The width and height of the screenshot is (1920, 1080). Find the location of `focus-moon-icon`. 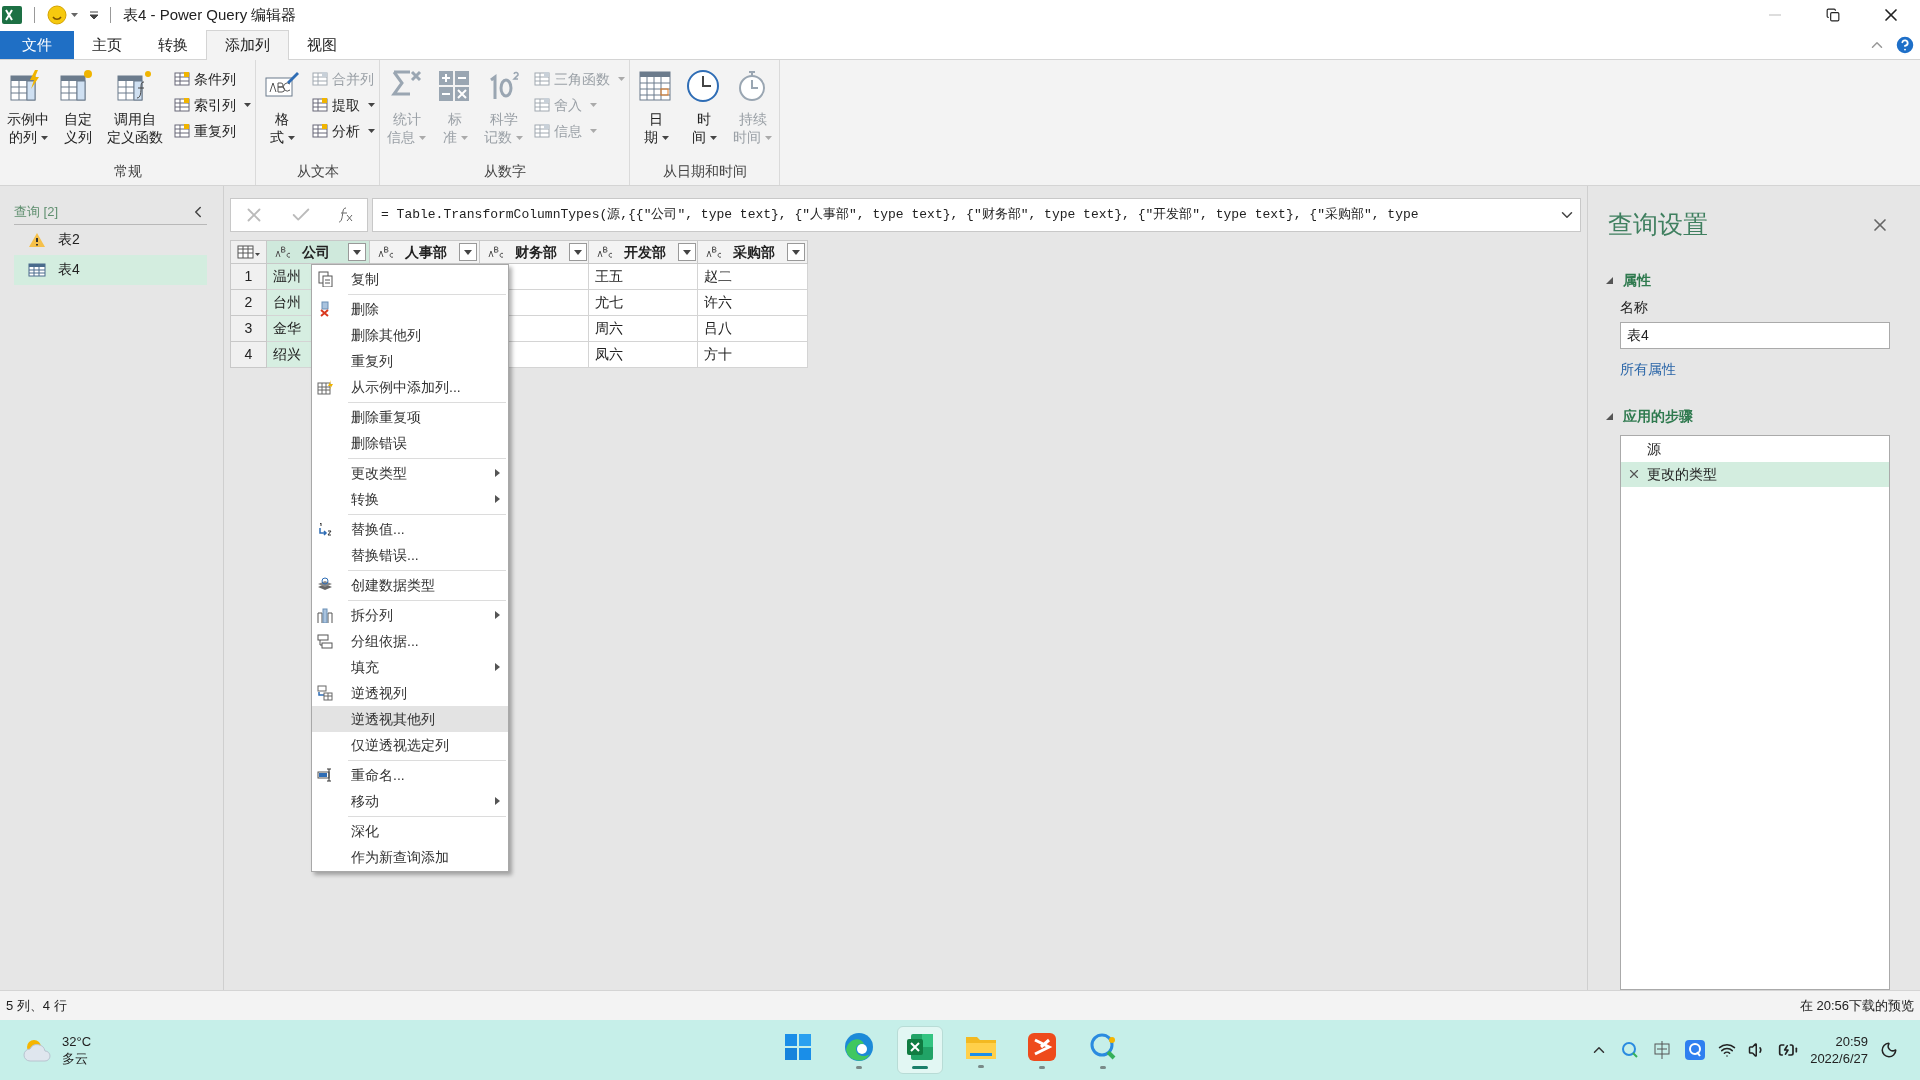

focus-moon-icon is located at coordinates (1889, 1050).